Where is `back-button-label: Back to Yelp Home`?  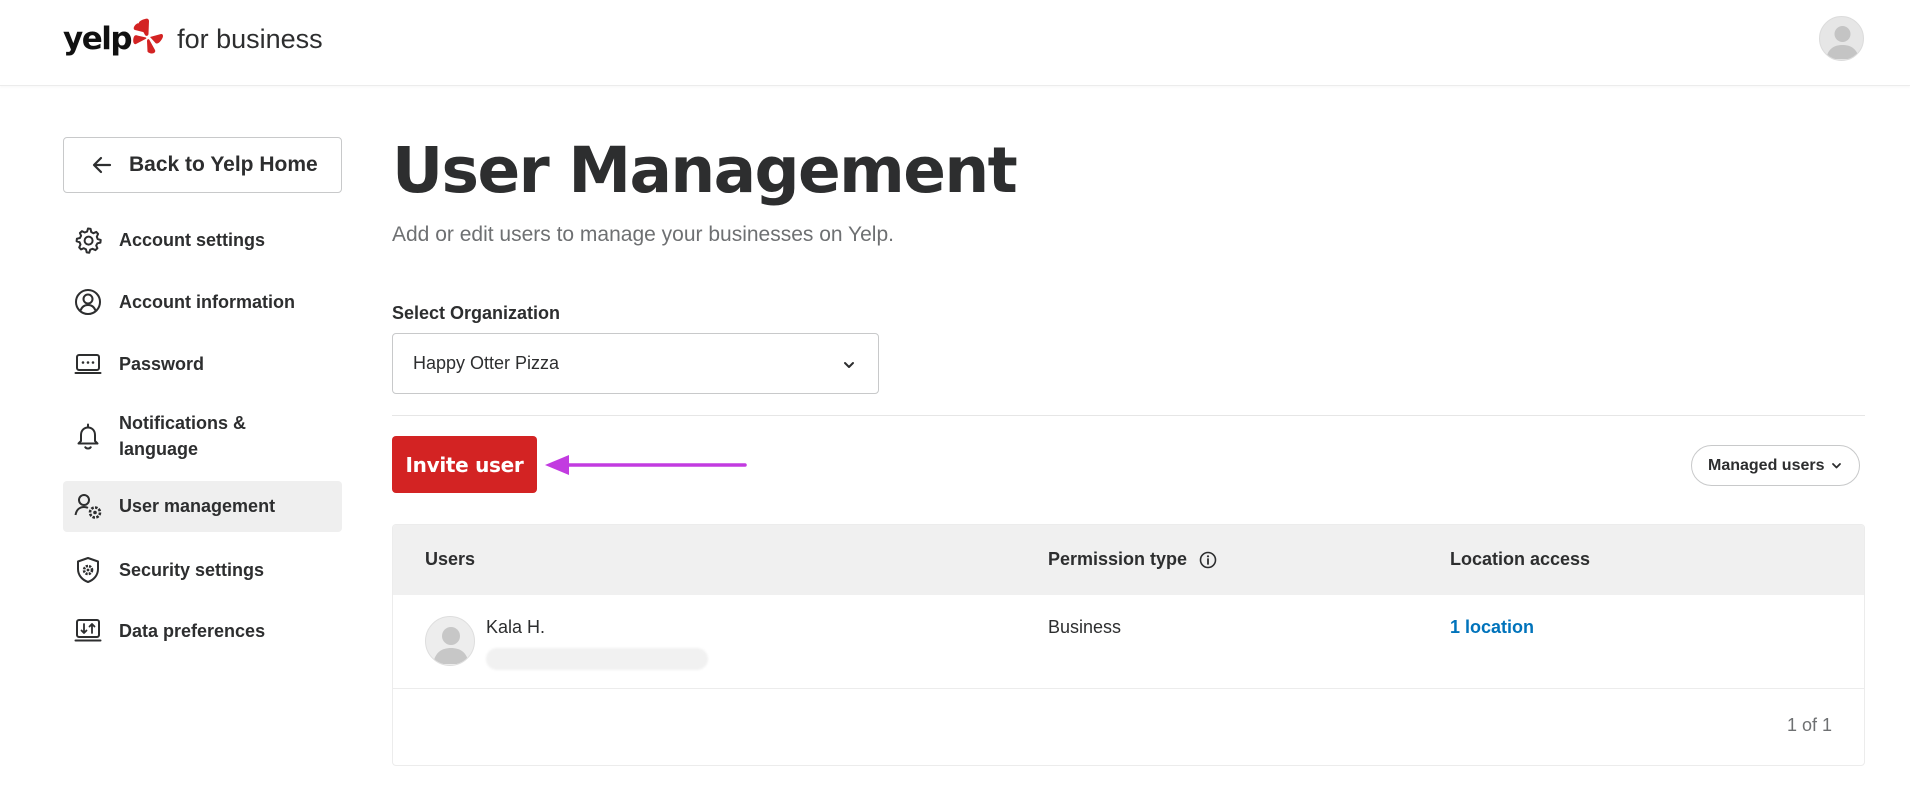
back-button-label: Back to Yelp Home is located at coordinates (223, 164).